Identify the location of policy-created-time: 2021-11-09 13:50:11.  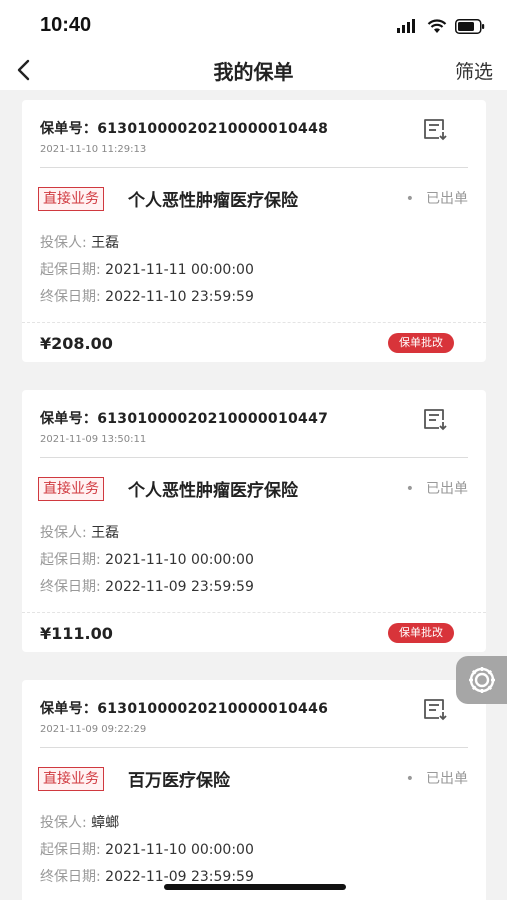
(93, 439).